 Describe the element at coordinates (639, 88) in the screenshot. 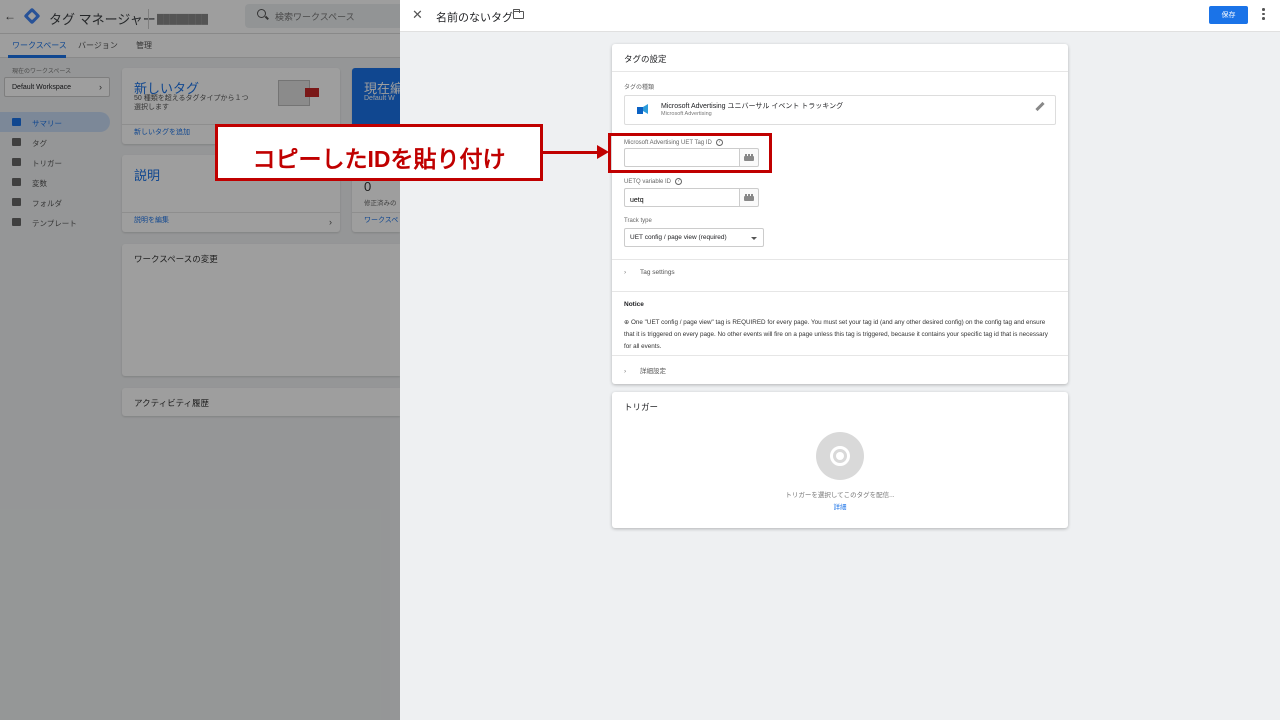

I see `tag-type-label: タグの種類` at that location.